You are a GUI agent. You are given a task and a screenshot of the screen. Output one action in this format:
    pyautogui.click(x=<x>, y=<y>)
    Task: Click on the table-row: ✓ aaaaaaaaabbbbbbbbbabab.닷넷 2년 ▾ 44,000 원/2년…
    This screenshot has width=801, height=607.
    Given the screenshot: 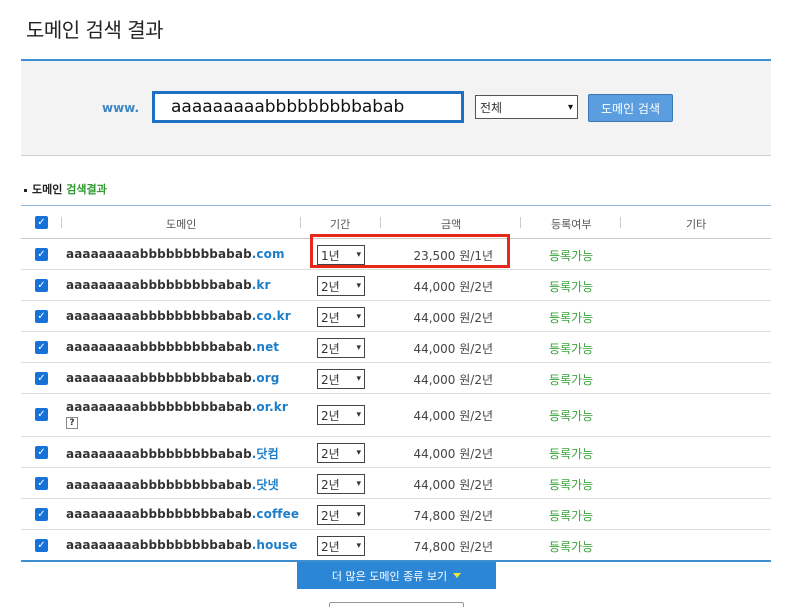 What is the action you would take?
    pyautogui.click(x=396, y=483)
    